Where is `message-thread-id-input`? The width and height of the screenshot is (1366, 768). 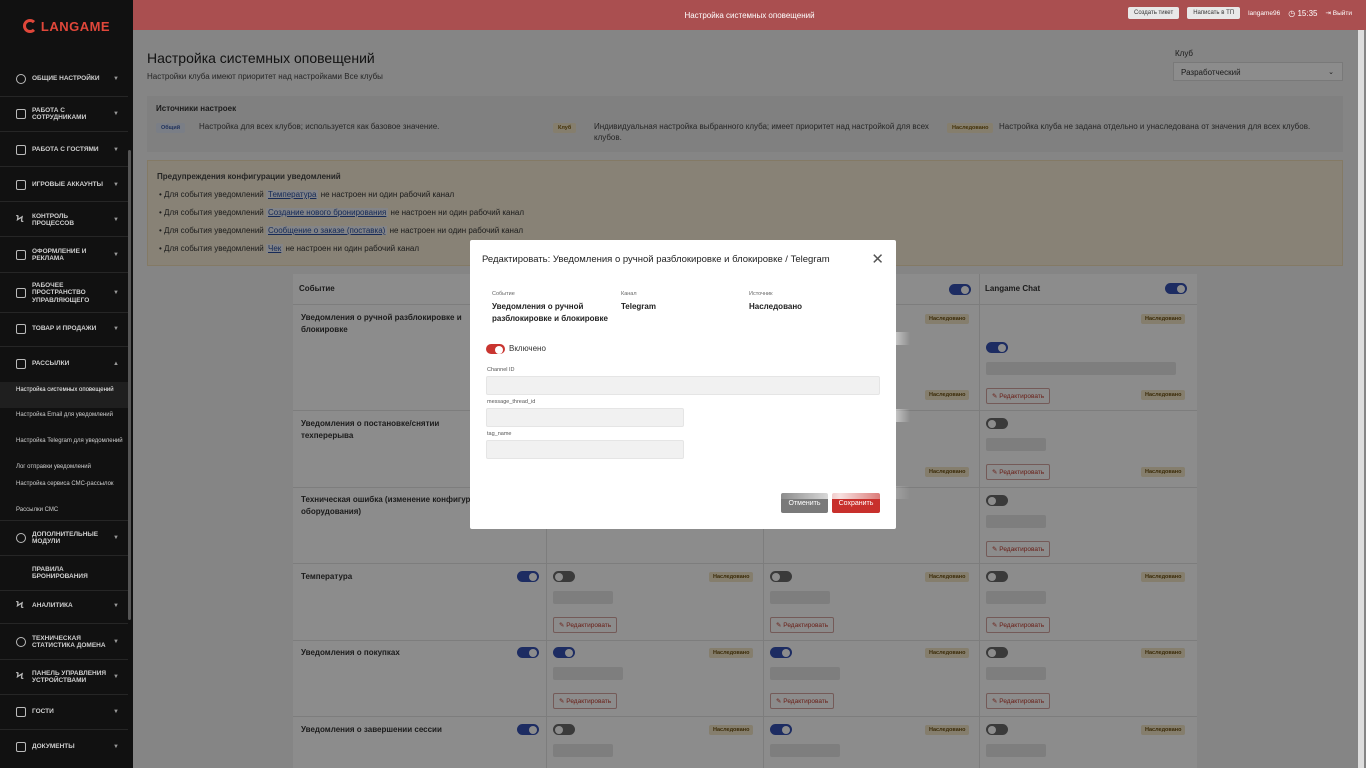
message-thread-id-input is located at coordinates (585, 417).